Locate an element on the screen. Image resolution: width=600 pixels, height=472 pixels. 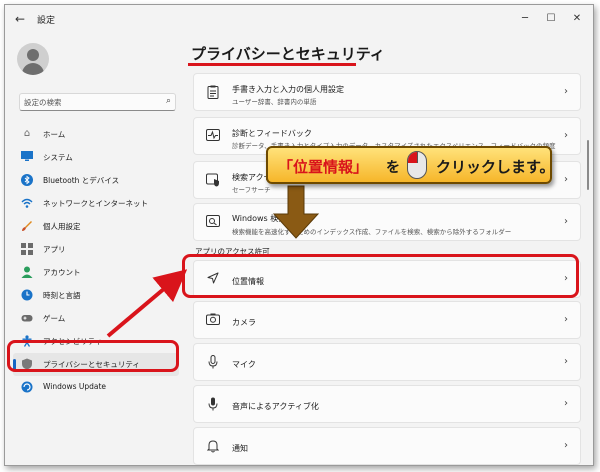
sidebar-item-bluetooth: Bluetooth とデバイス is located at coordinates (96, 180).